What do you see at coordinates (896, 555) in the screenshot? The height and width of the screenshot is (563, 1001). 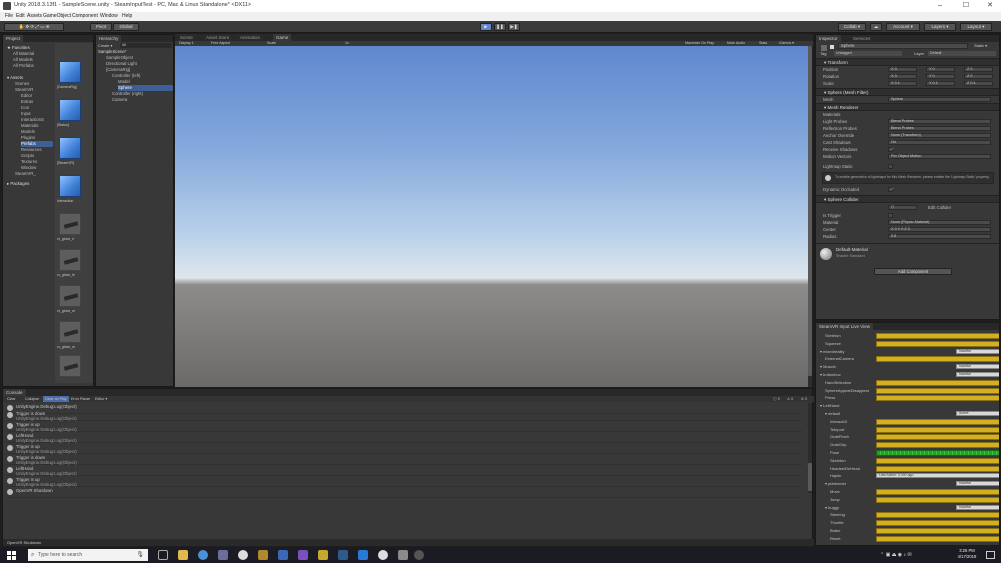 I see `tray-icons: ⌃ ▣ ⏏ ◉ ♪ ✉` at bounding box center [896, 555].